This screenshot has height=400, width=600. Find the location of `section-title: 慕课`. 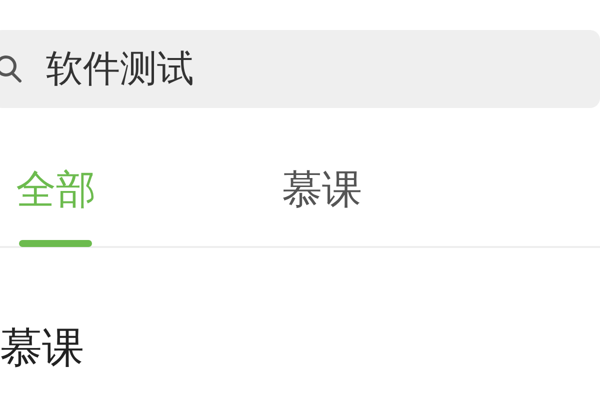

section-title: 慕课 is located at coordinates (42, 348).